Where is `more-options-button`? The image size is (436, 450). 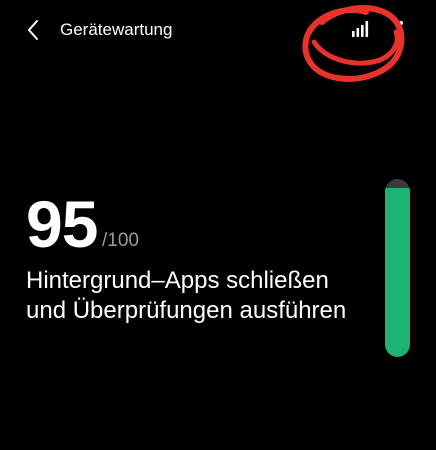 more-options-button is located at coordinates (401, 30).